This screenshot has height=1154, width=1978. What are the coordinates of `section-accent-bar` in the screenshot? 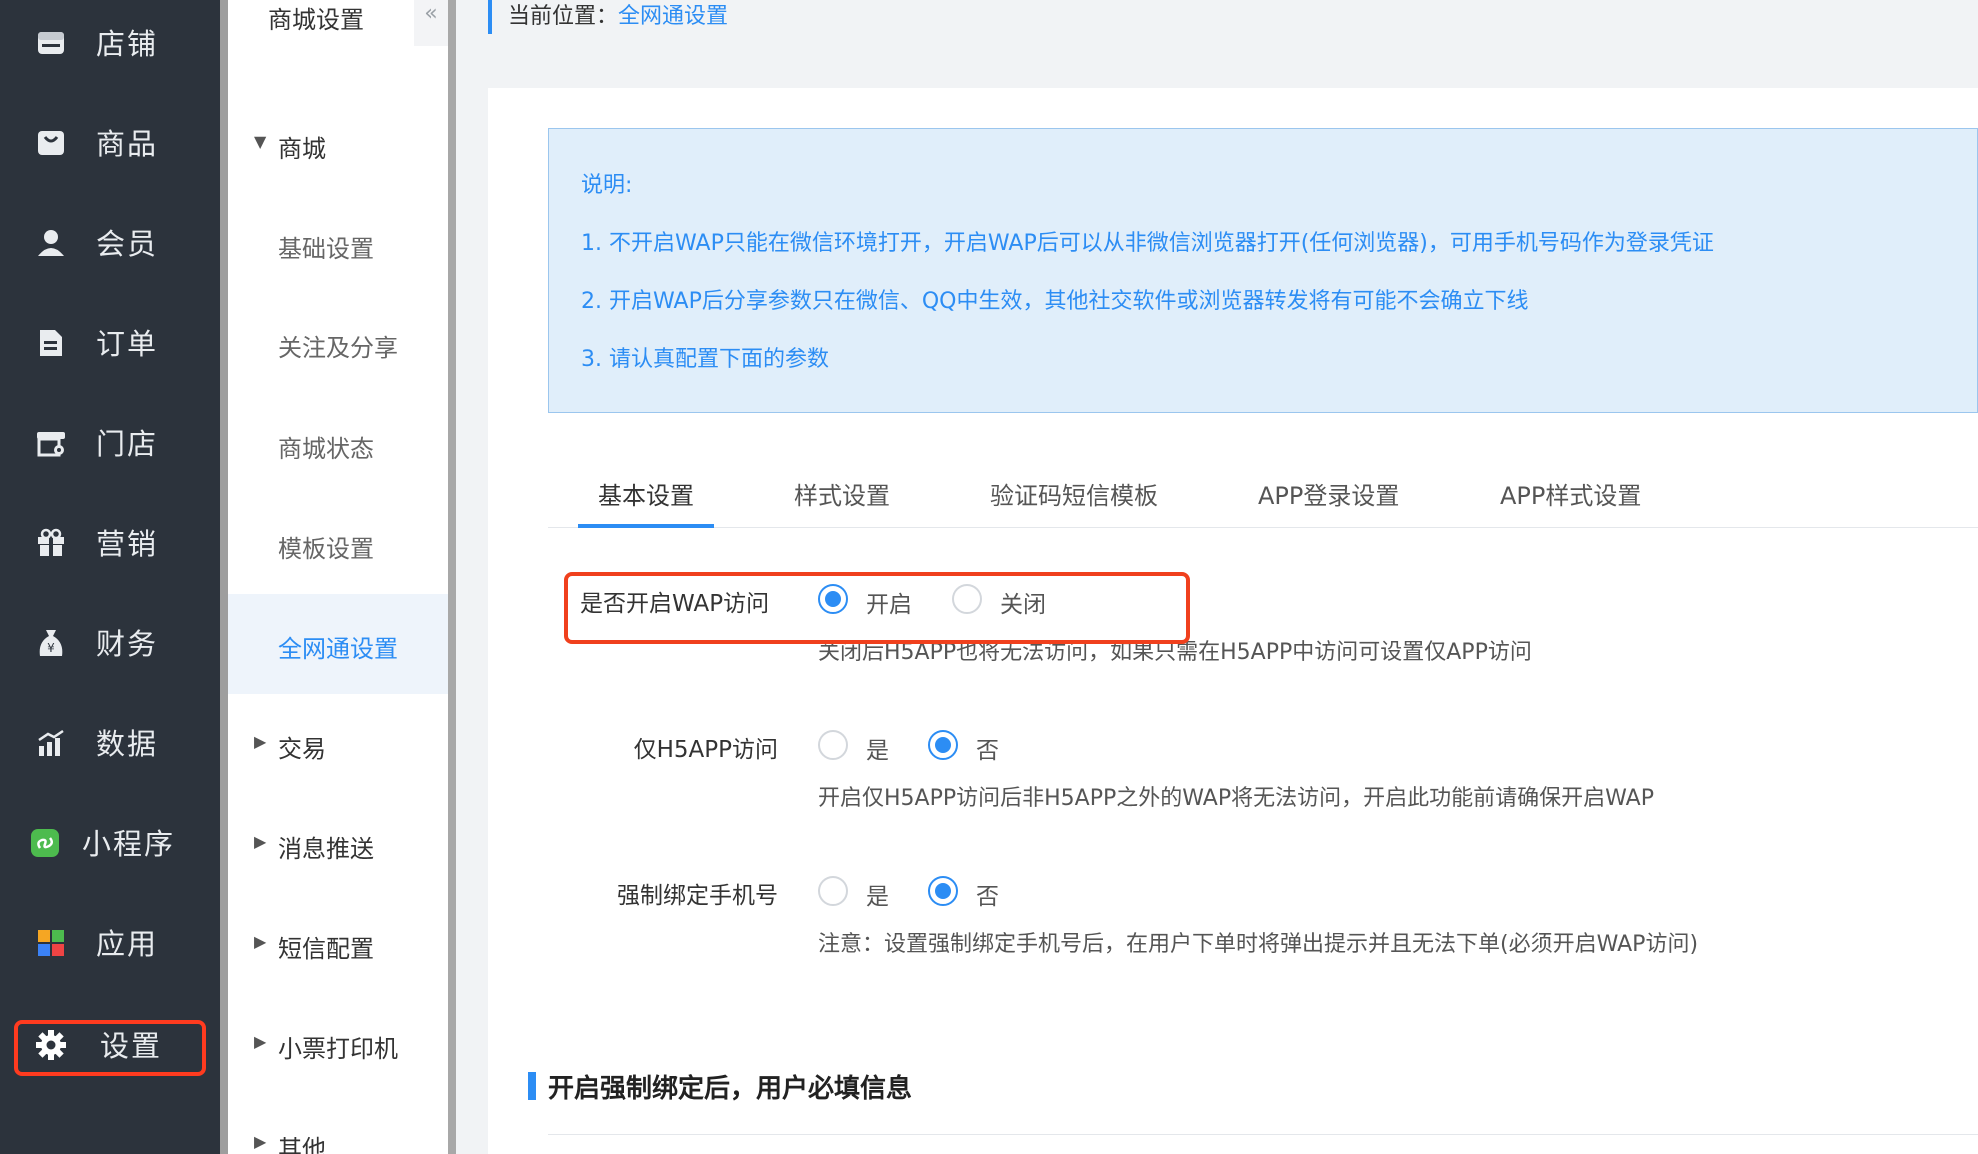 It's located at (532, 1086).